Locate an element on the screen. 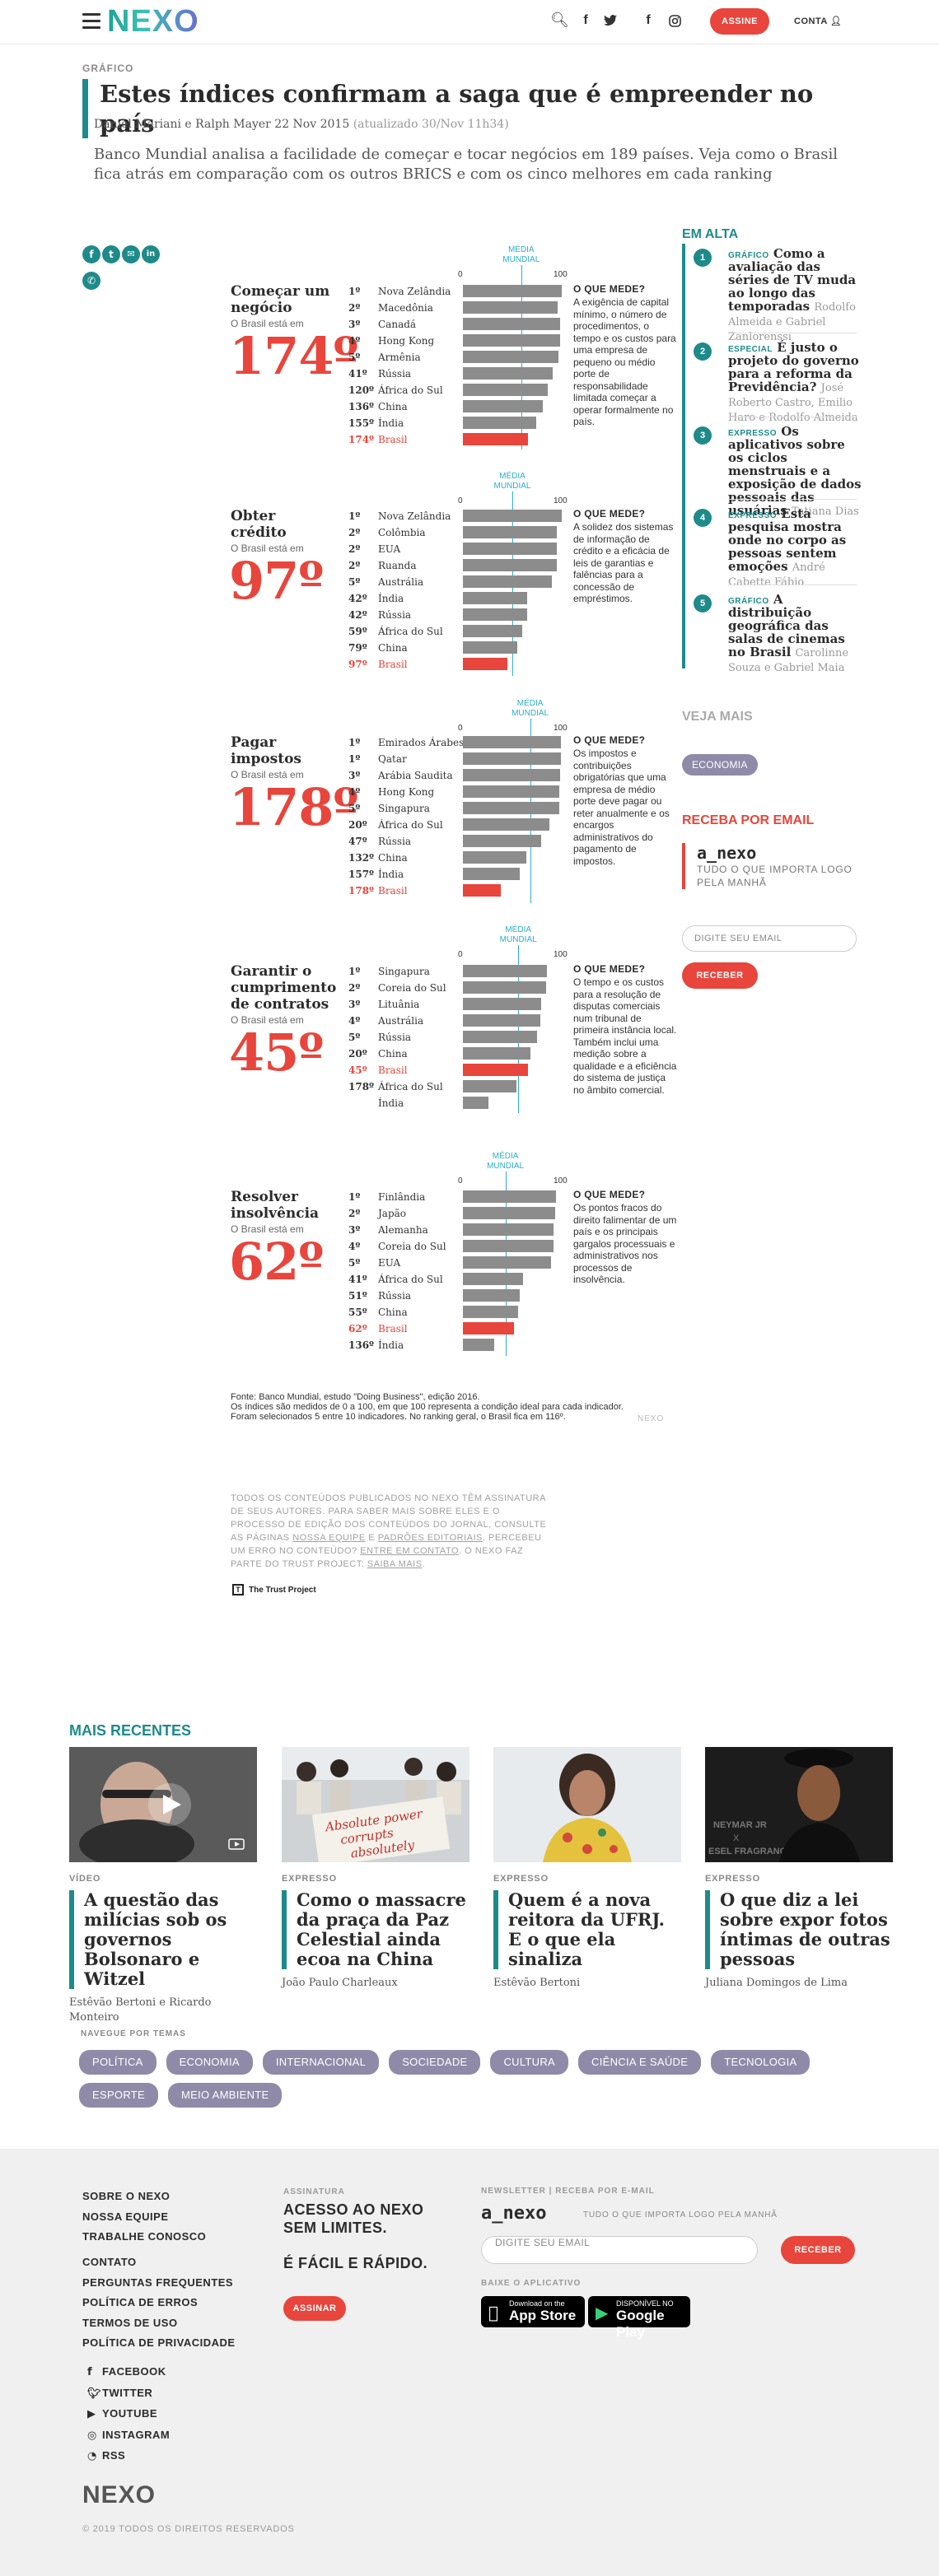 This screenshot has height=2576, width=939. footer-email-input: DIGITE SEU EMAIL is located at coordinates (619, 2250).